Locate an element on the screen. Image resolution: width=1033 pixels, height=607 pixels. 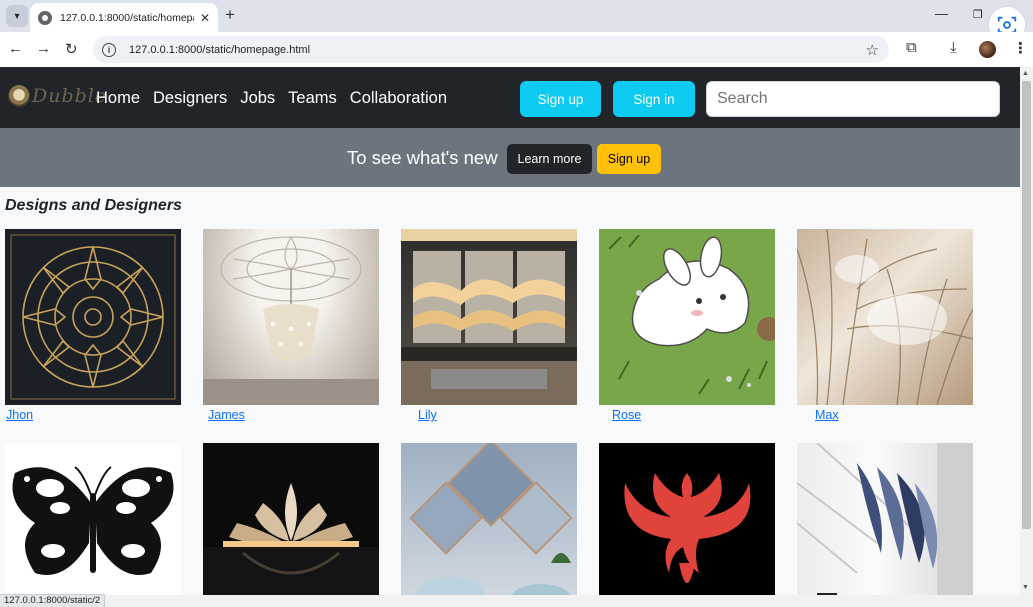
promo-banner: To see what's new Learn more Sign up is located at coordinates (510, 157).